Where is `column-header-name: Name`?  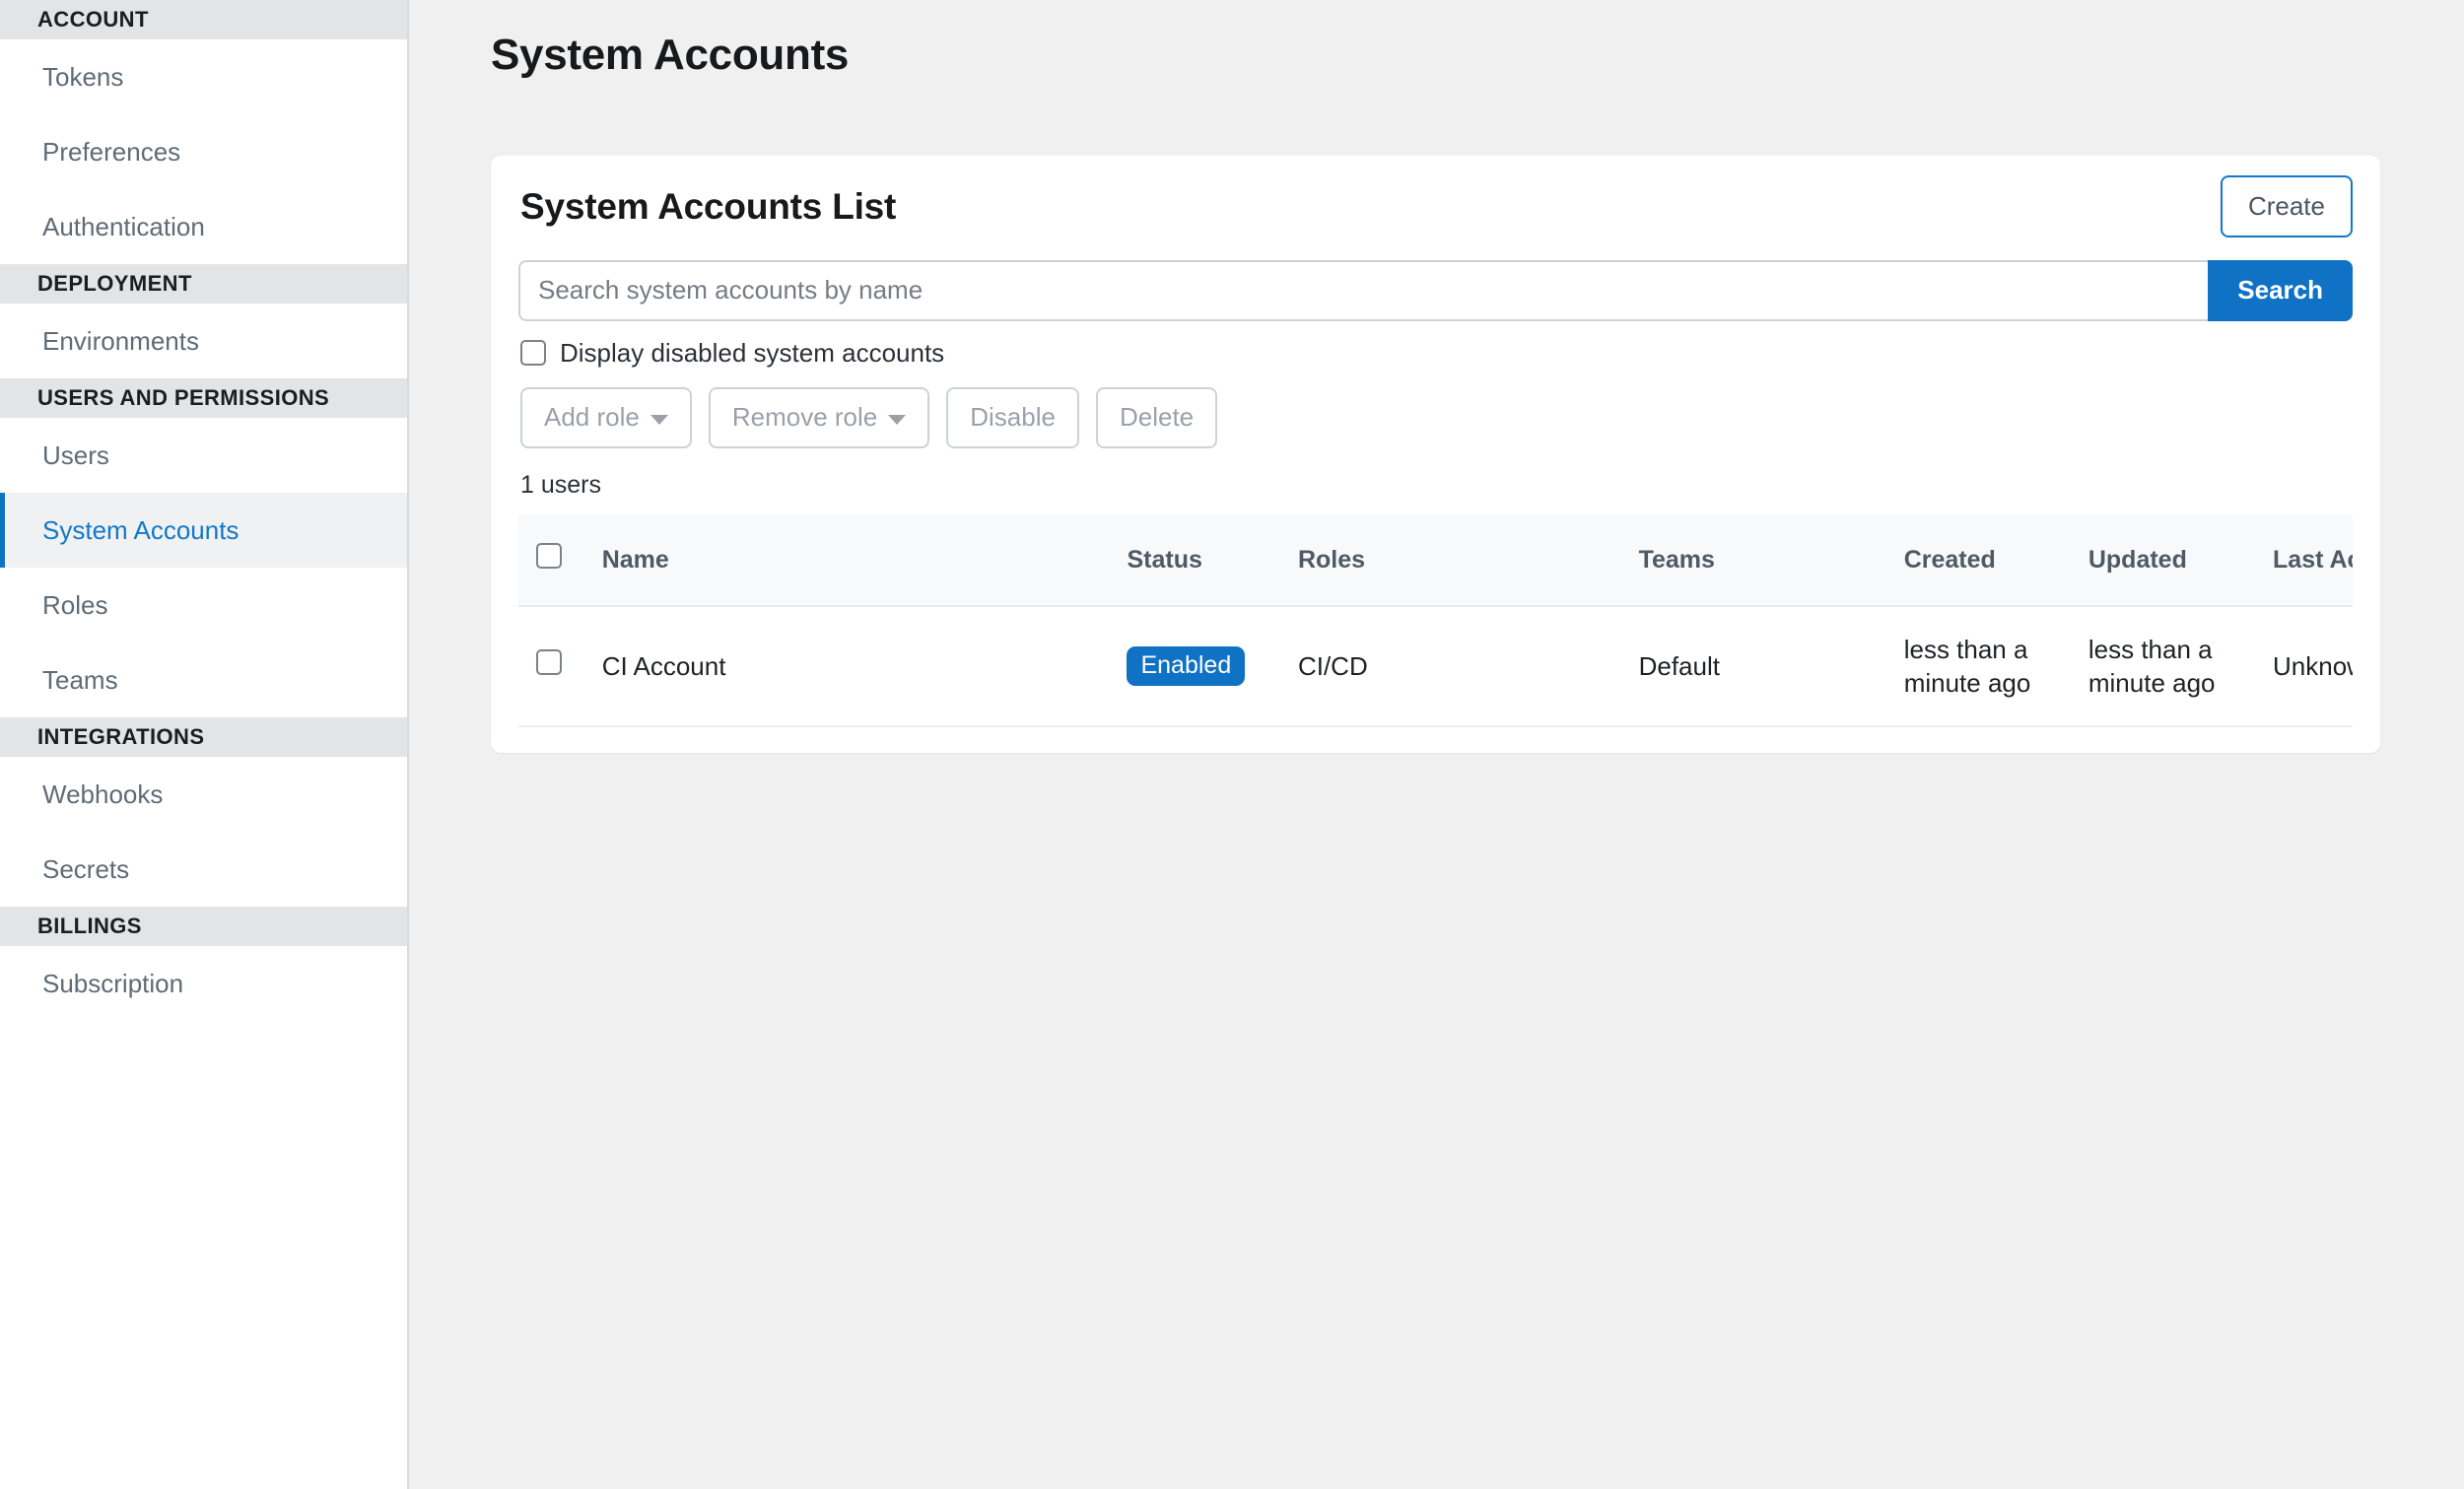 column-header-name: Name is located at coordinates (864, 560).